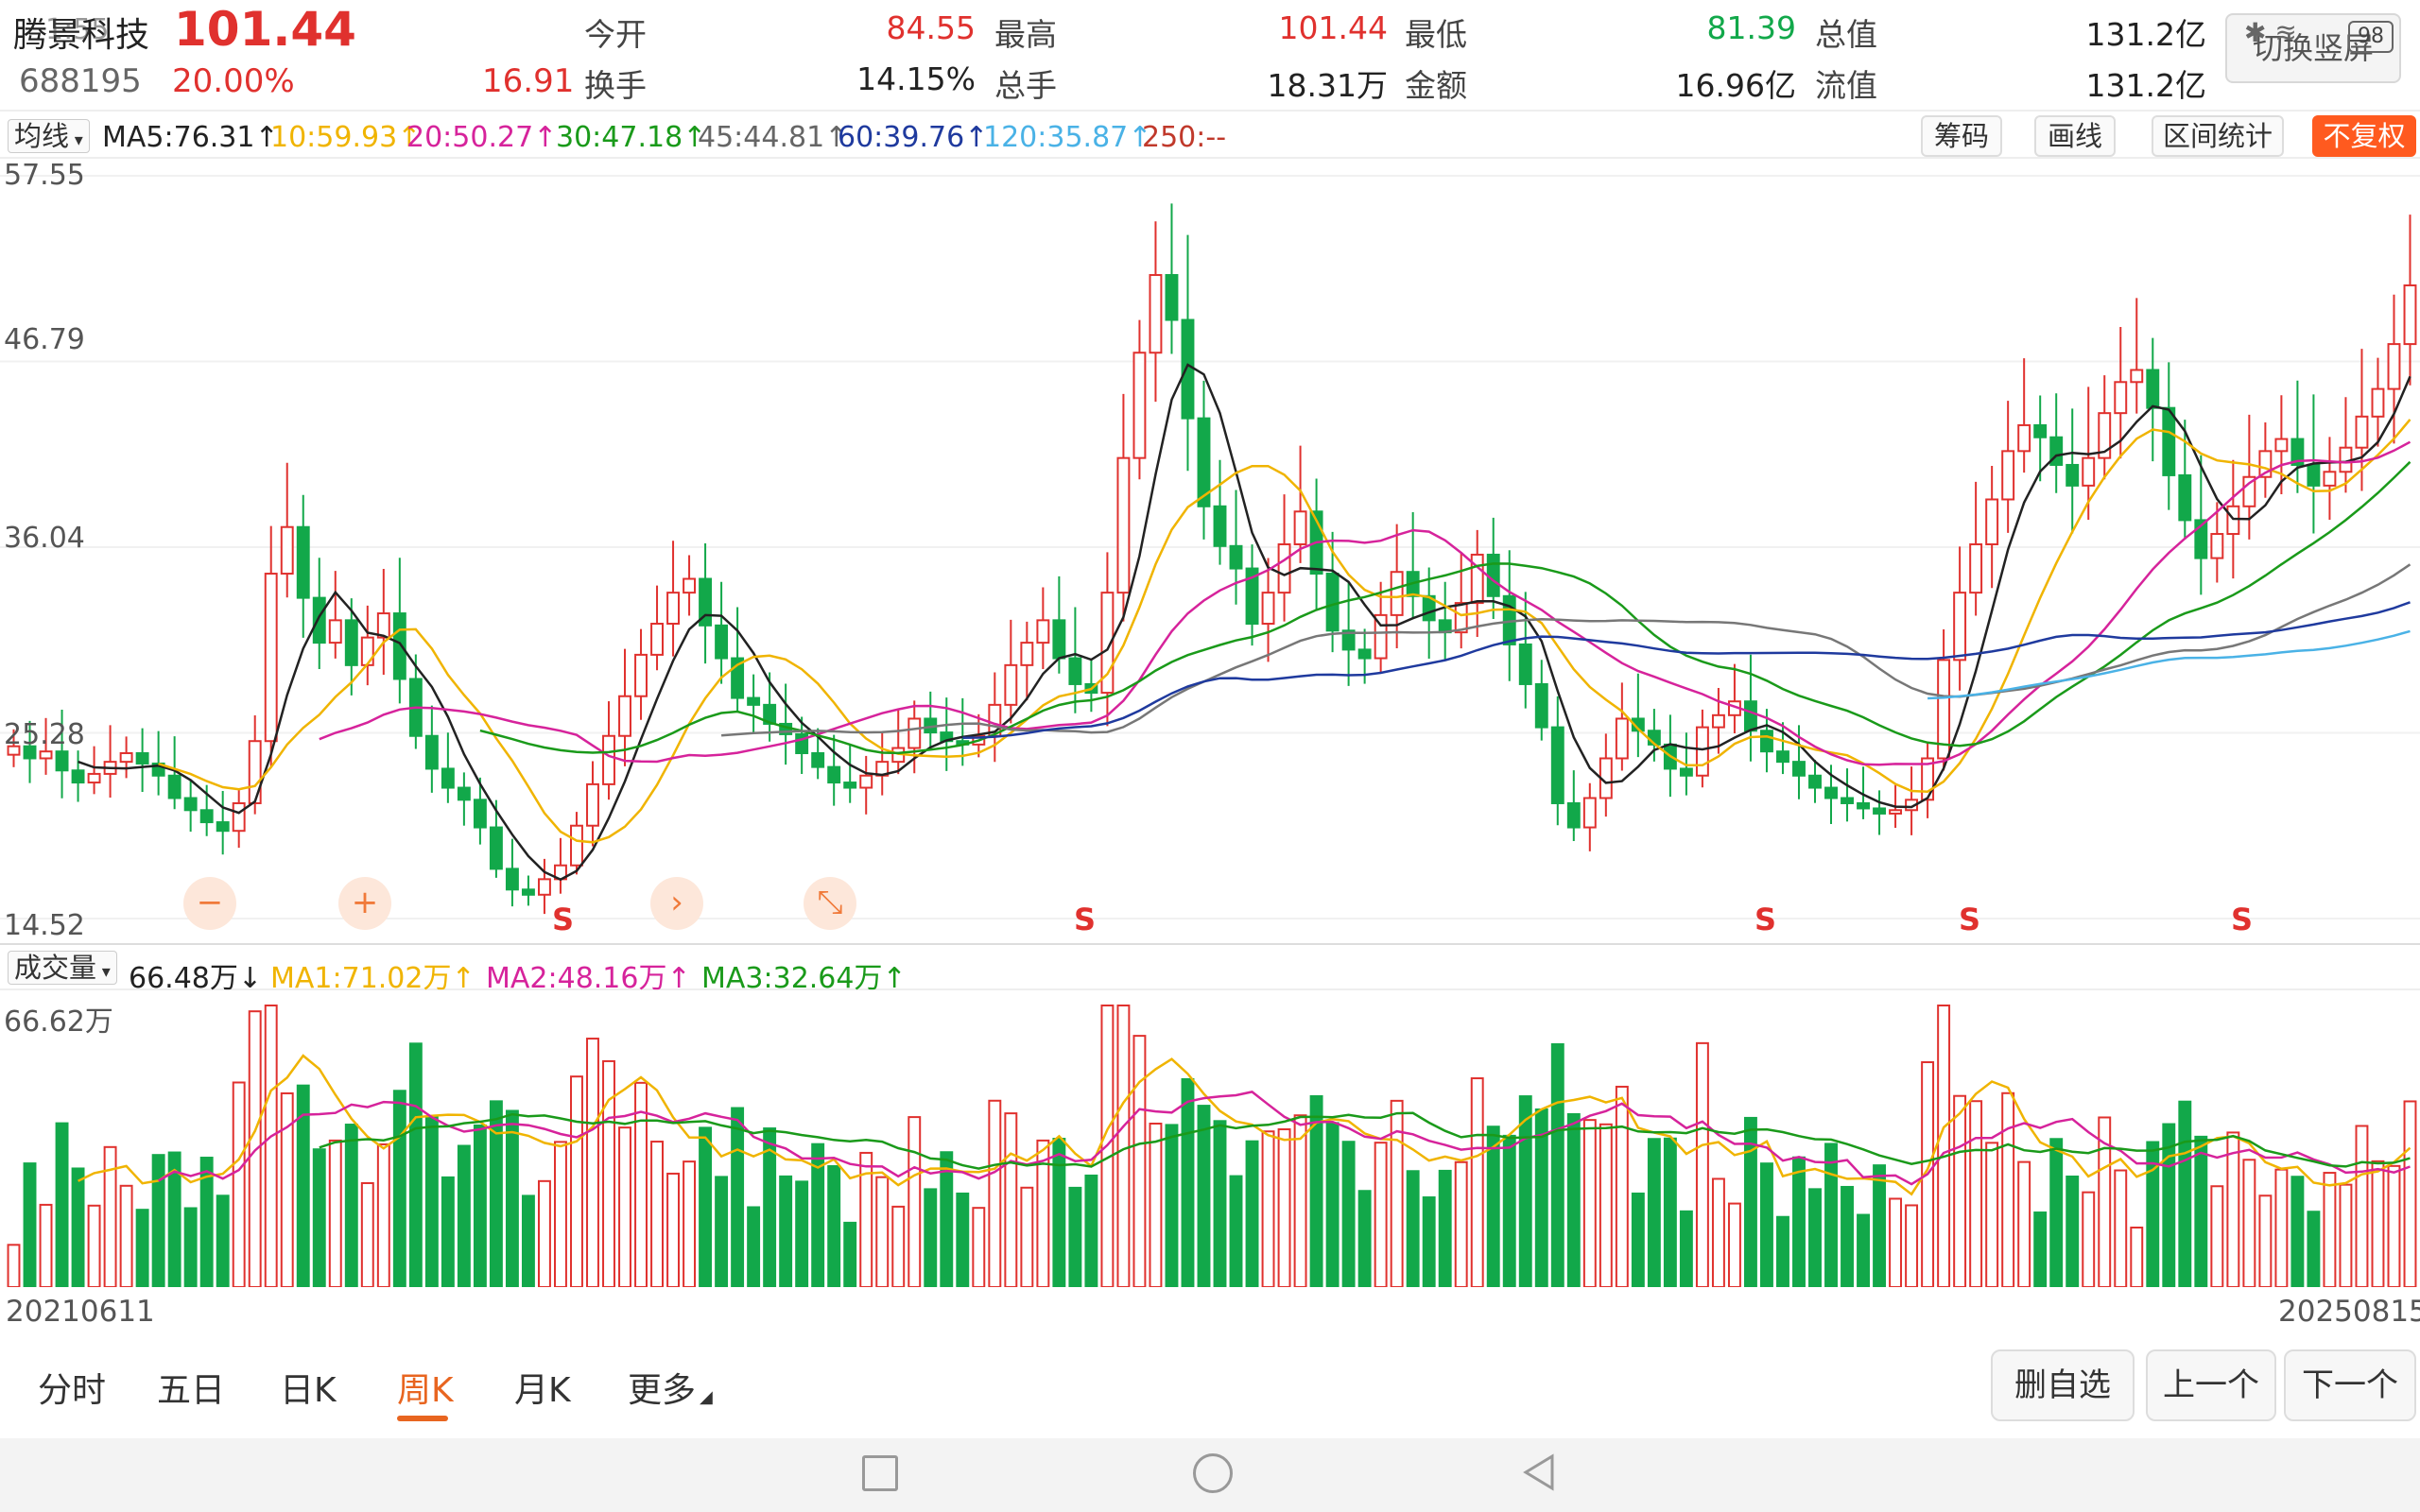 This screenshot has width=2420, height=1512. What do you see at coordinates (209, 903) in the screenshot?
I see `zoom-out-button: −` at bounding box center [209, 903].